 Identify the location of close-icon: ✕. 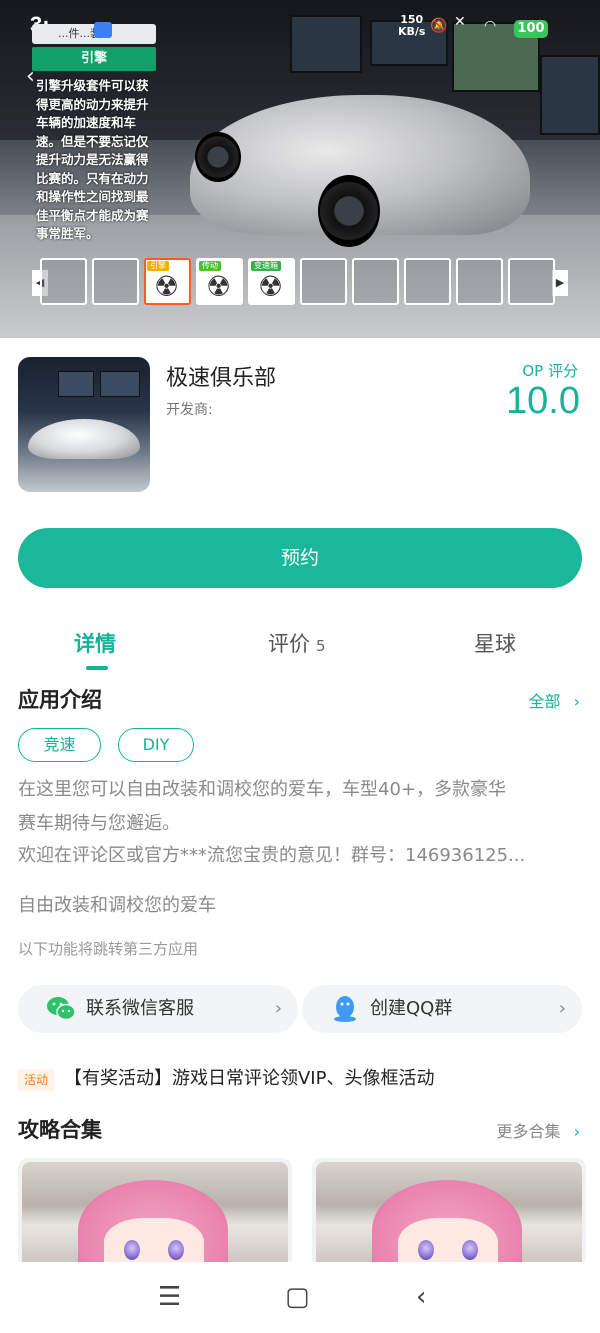
(460, 22).